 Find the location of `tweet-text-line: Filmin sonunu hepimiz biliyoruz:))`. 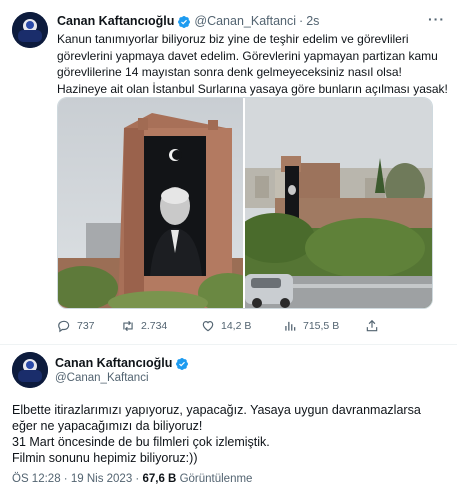

tweet-text-line: Filmin sonunu hepimiz biliyoruz:)) is located at coordinates (105, 458).